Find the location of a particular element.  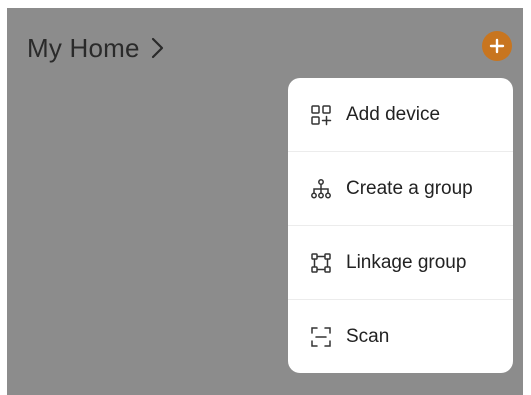

plus-icon is located at coordinates (497, 46).